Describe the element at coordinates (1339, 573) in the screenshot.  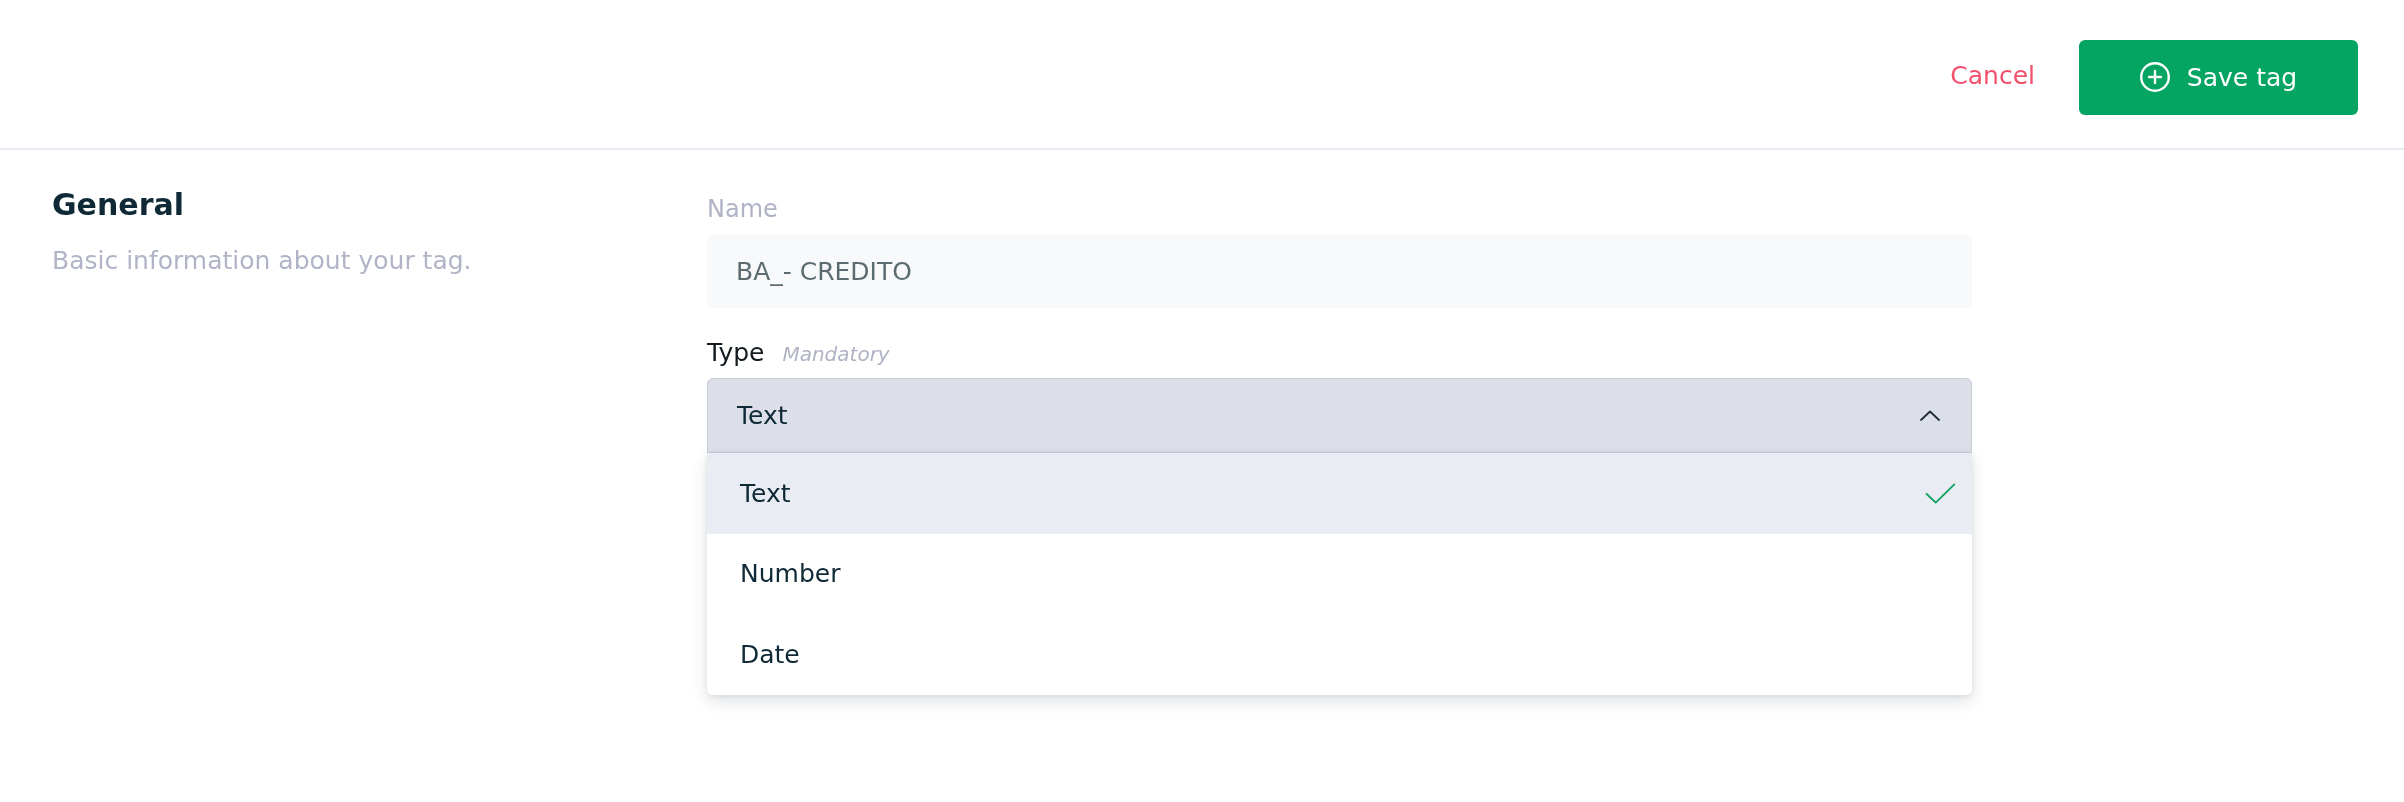
I see `dropdown-option: Number` at that location.